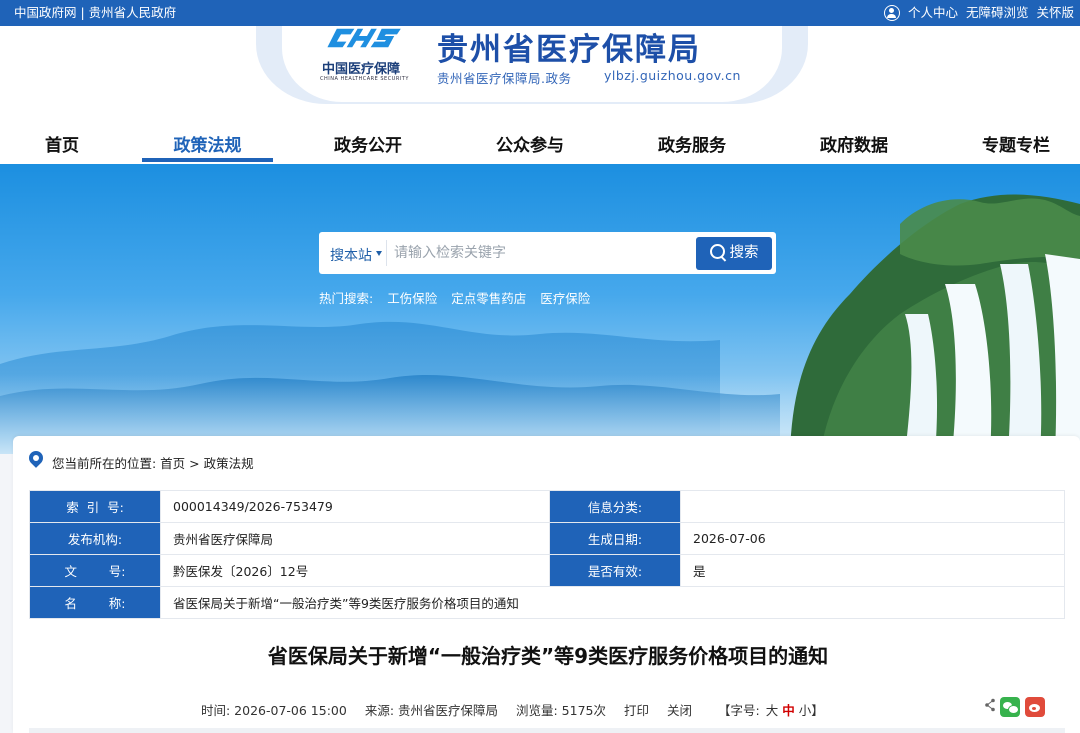 The height and width of the screenshot is (733, 1080). What do you see at coordinates (692, 149) in the screenshot?
I see `nav-gov-service: 政务服务` at bounding box center [692, 149].